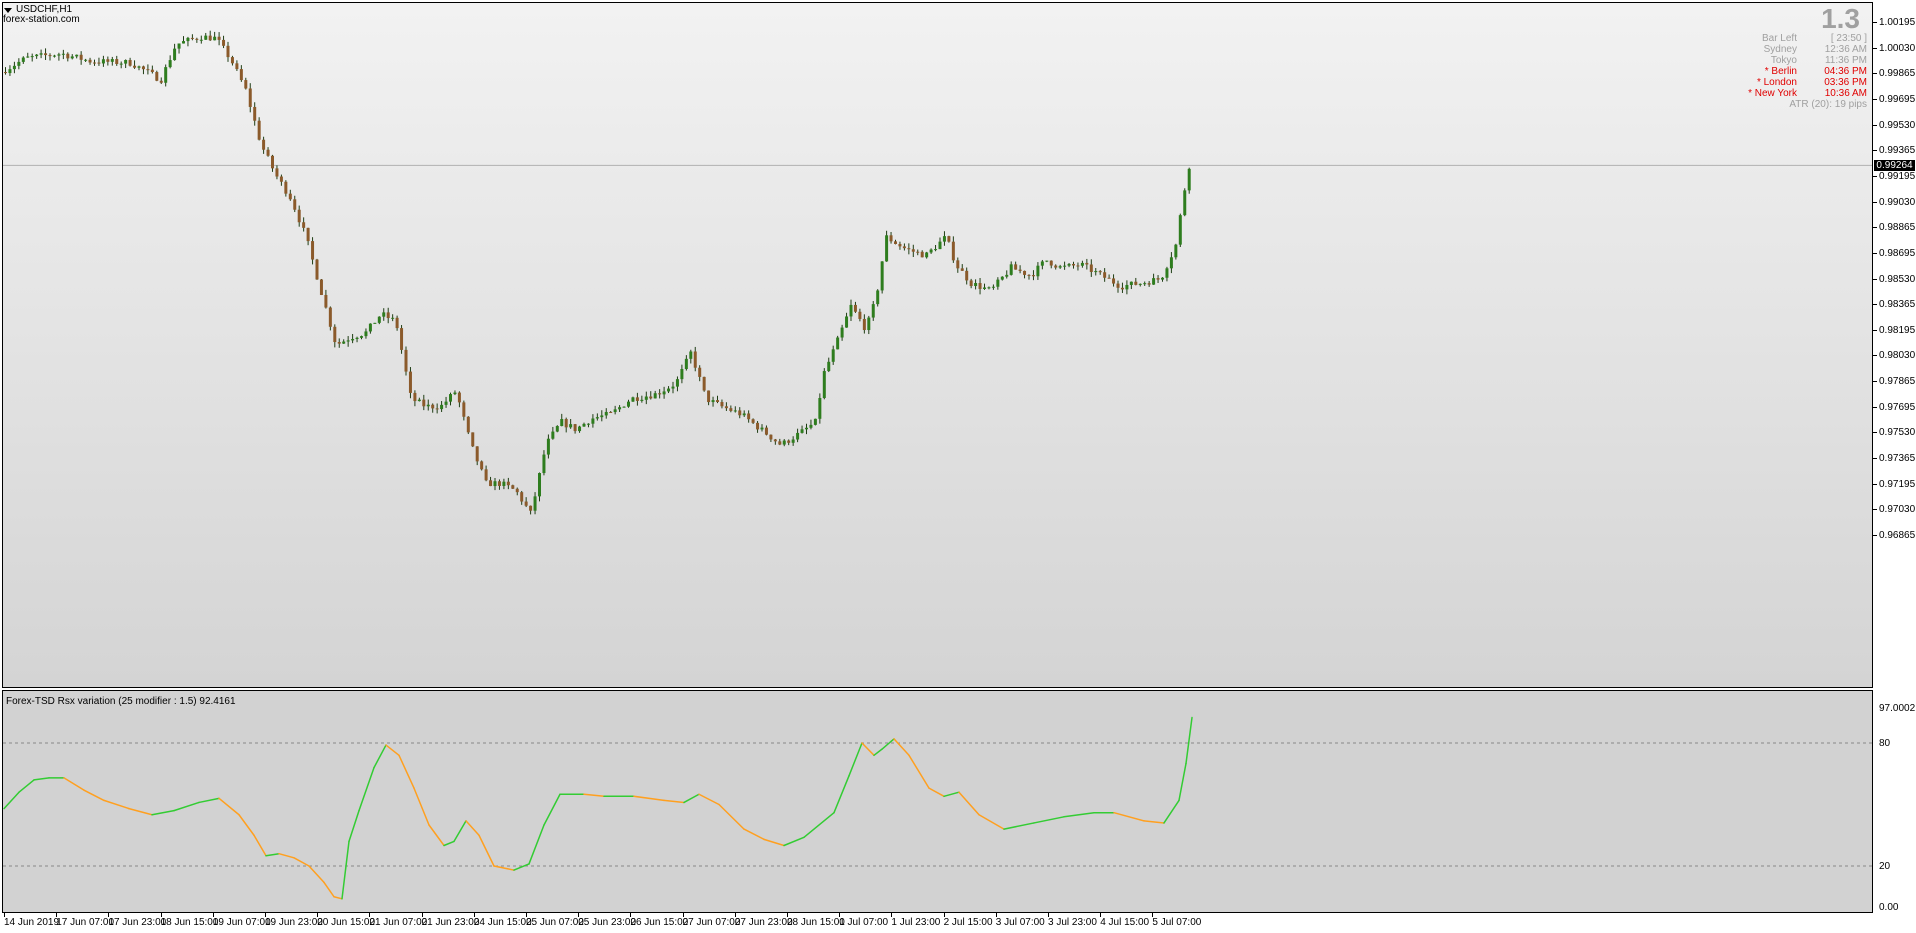 The image size is (1916, 933). I want to click on chart-menu-arrow-icon, so click(8, 10).